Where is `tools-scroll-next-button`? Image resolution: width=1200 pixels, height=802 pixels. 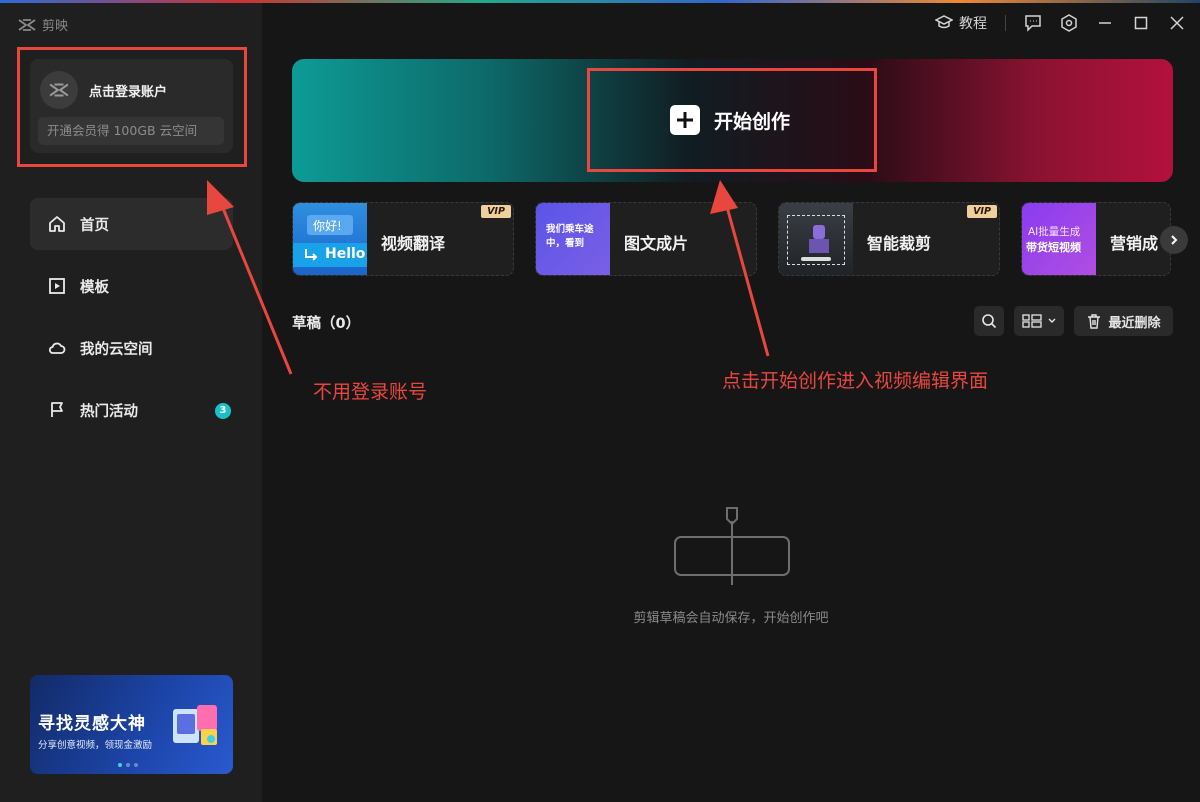 tools-scroll-next-button is located at coordinates (1174, 240).